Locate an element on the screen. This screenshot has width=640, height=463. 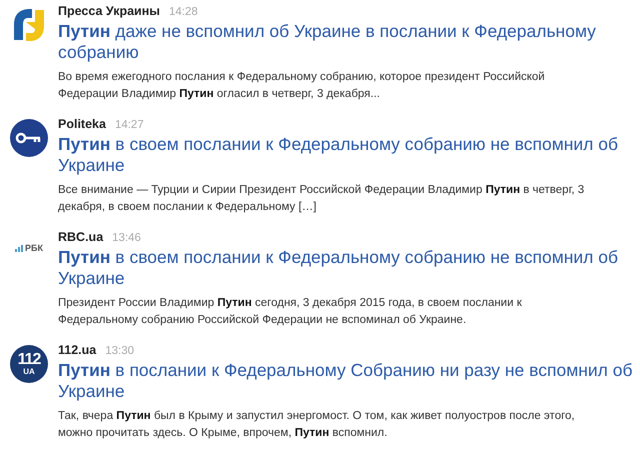
news-snippet: Все внимание — Турции и Сирии Президент Российской Федерации Владимир Путин в четверг, 3 декабря, в своем послании к Федеральному […] is located at coordinates (322, 199).